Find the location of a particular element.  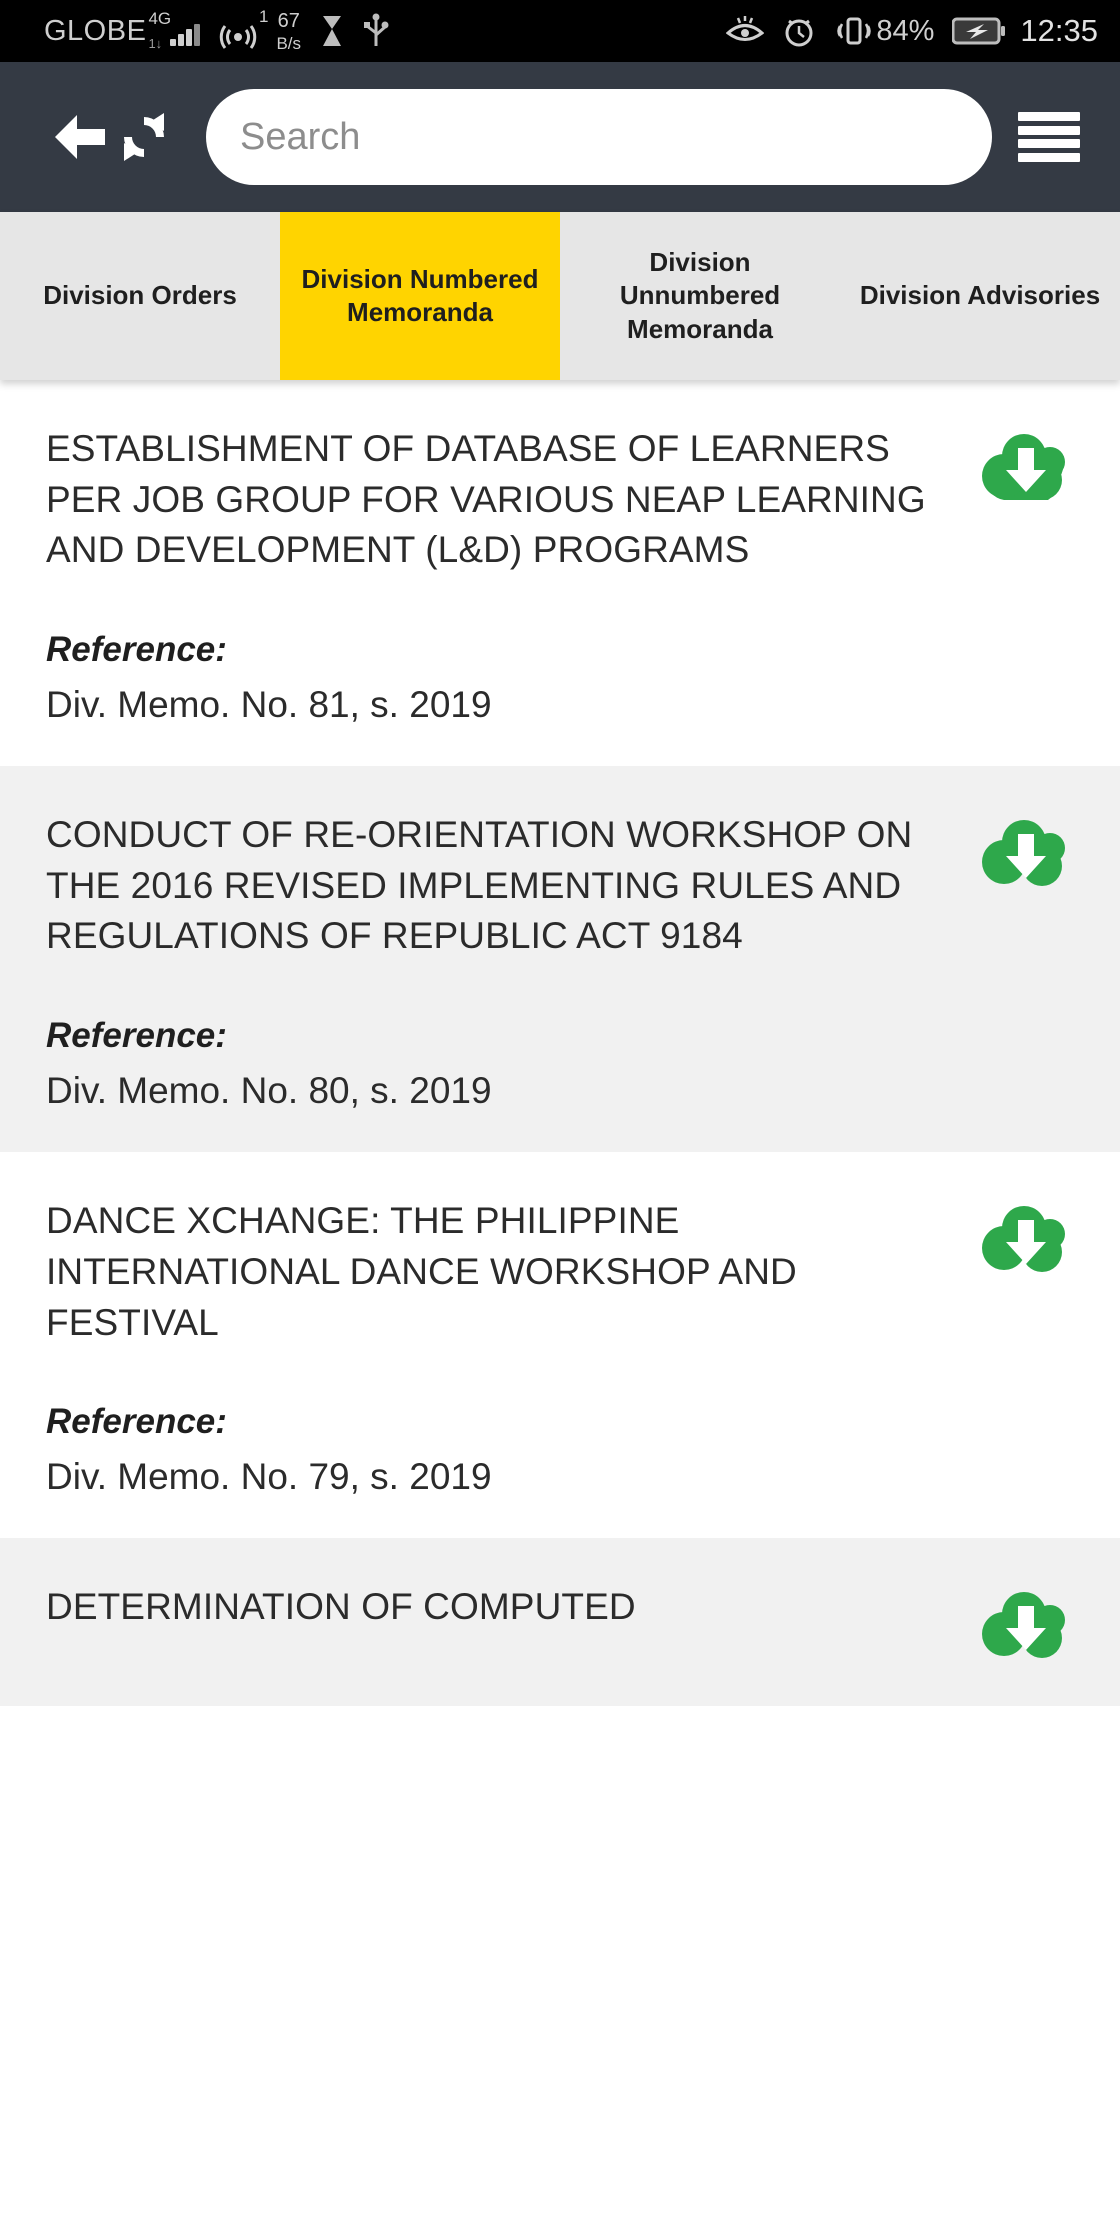

hamburger-menu-icon is located at coordinates (1049, 116).